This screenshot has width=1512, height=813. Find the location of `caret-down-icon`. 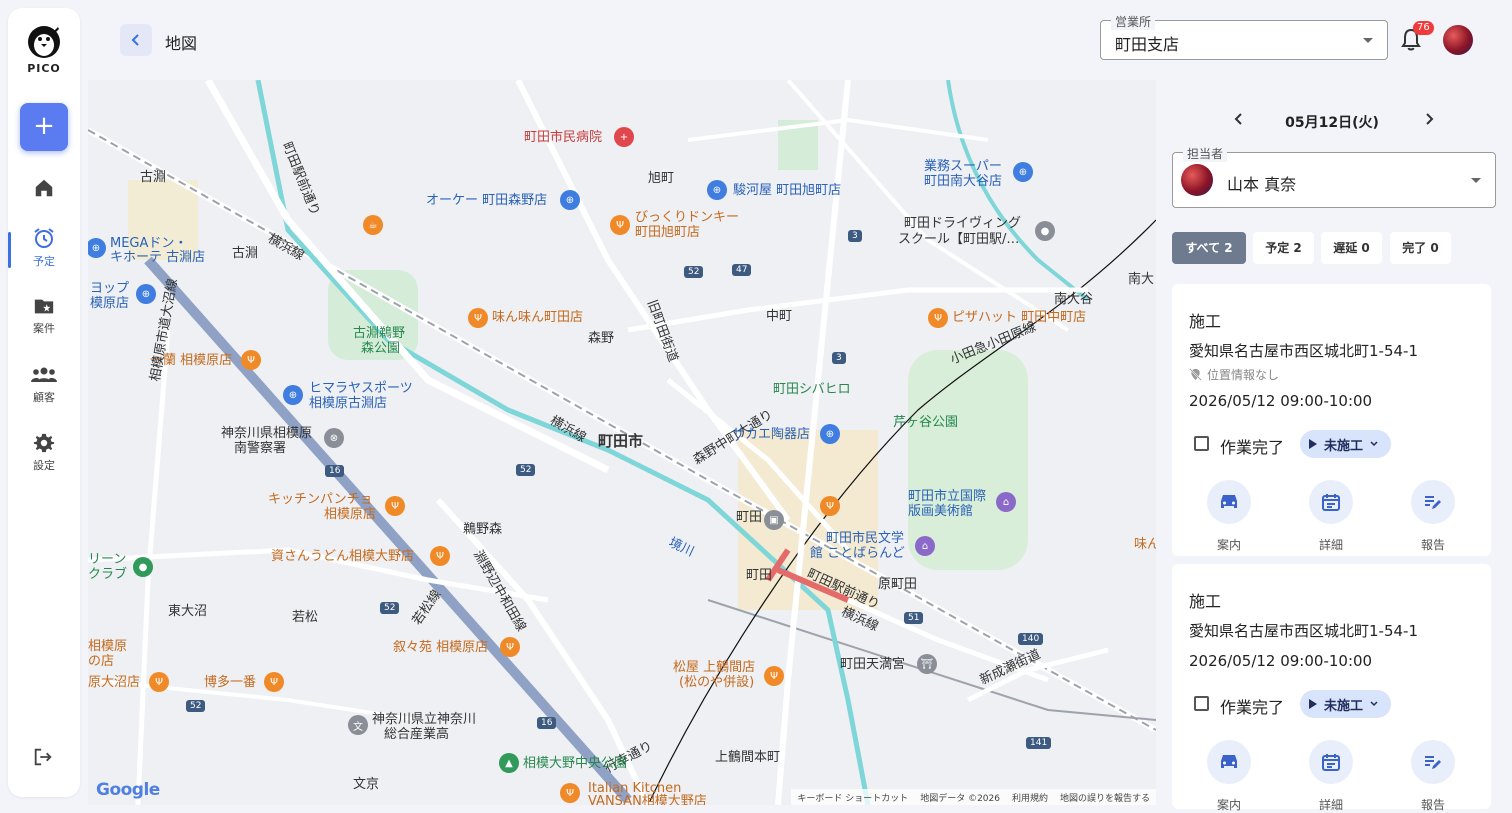

caret-down-icon is located at coordinates (1476, 180).